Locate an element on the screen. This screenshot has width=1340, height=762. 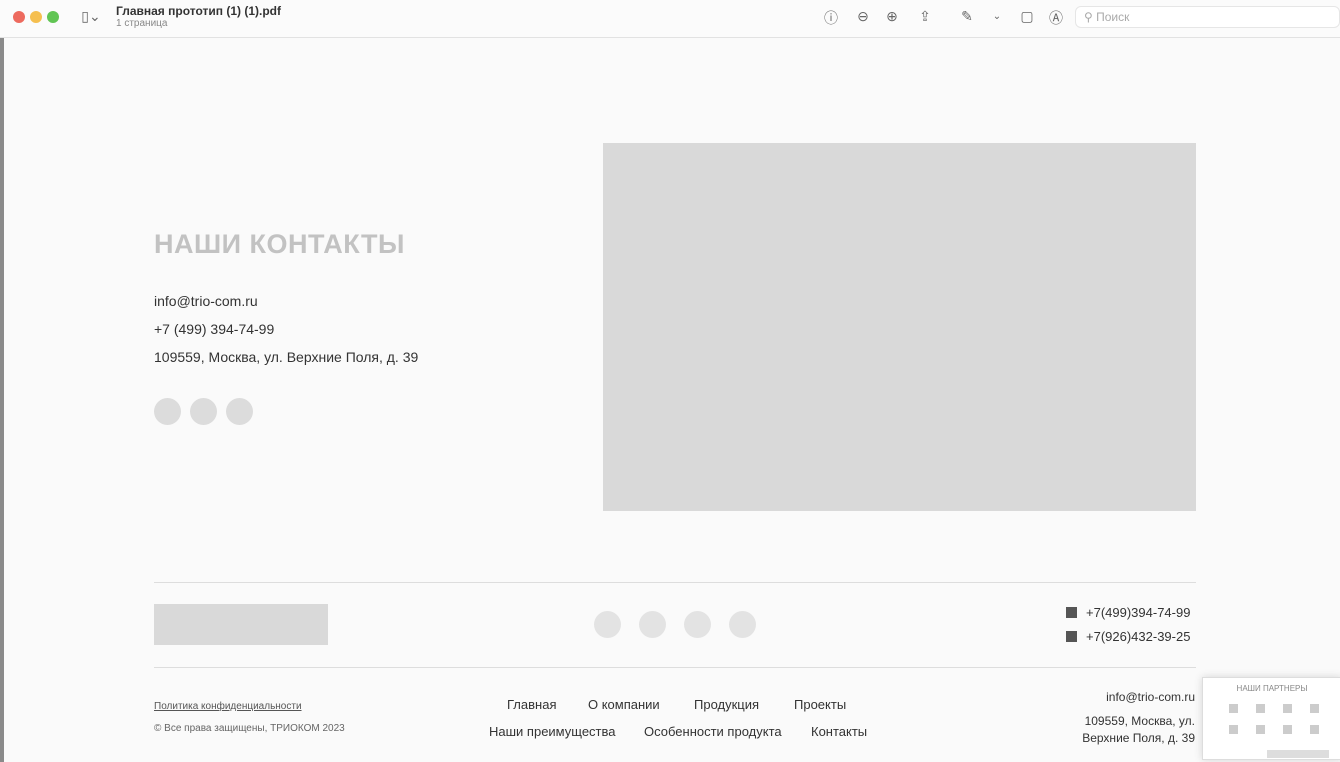
logo-placeholder is located at coordinates (241, 624).